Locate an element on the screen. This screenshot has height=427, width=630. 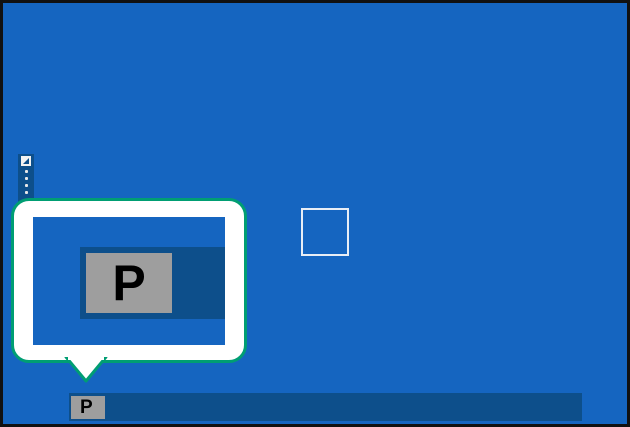
zoomed-taskbar: P is located at coordinates (152, 283).